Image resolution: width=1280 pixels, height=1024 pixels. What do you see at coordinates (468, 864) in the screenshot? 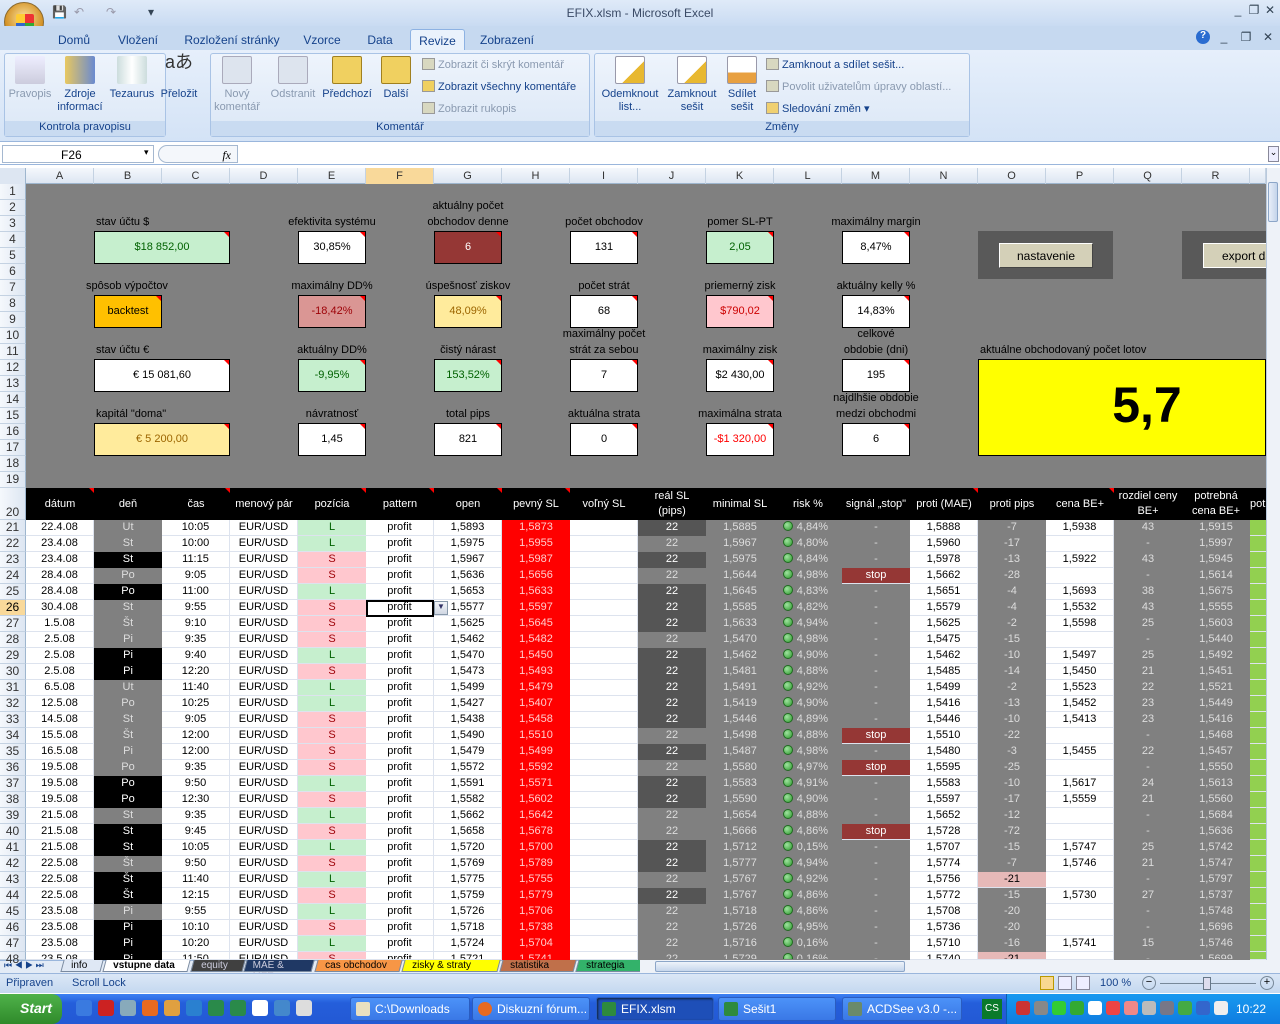
I see `open-cell: 1,5769` at bounding box center [468, 864].